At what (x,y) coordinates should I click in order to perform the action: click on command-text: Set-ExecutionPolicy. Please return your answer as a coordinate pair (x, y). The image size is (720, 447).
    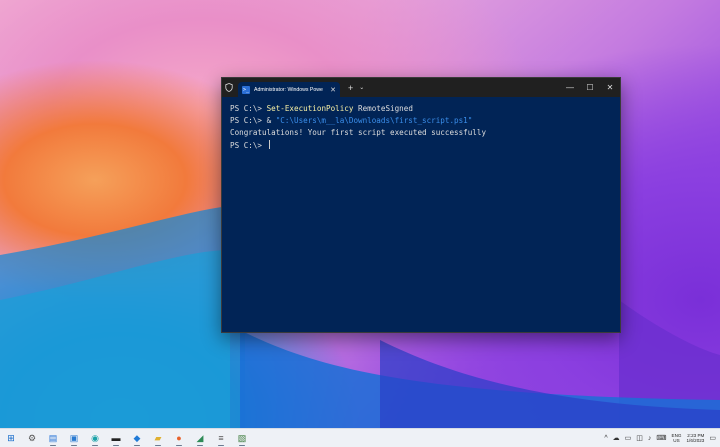
    Looking at the image, I should click on (310, 108).